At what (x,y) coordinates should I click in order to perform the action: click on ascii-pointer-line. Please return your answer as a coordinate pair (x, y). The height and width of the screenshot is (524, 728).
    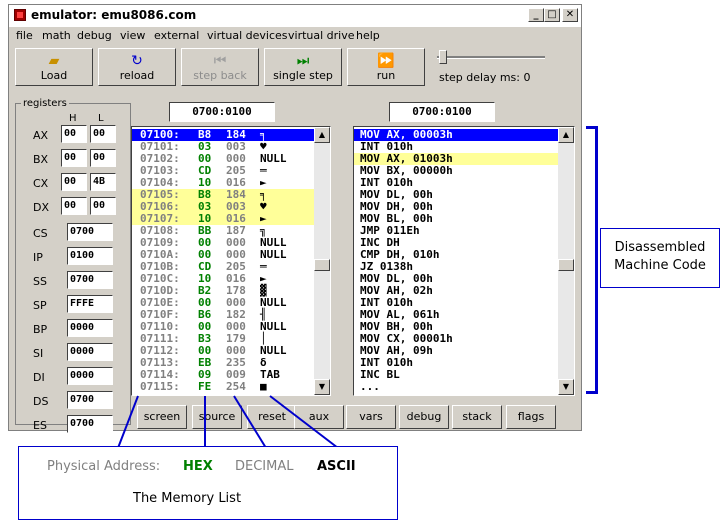
    Looking at the image, I should click on (304, 422).